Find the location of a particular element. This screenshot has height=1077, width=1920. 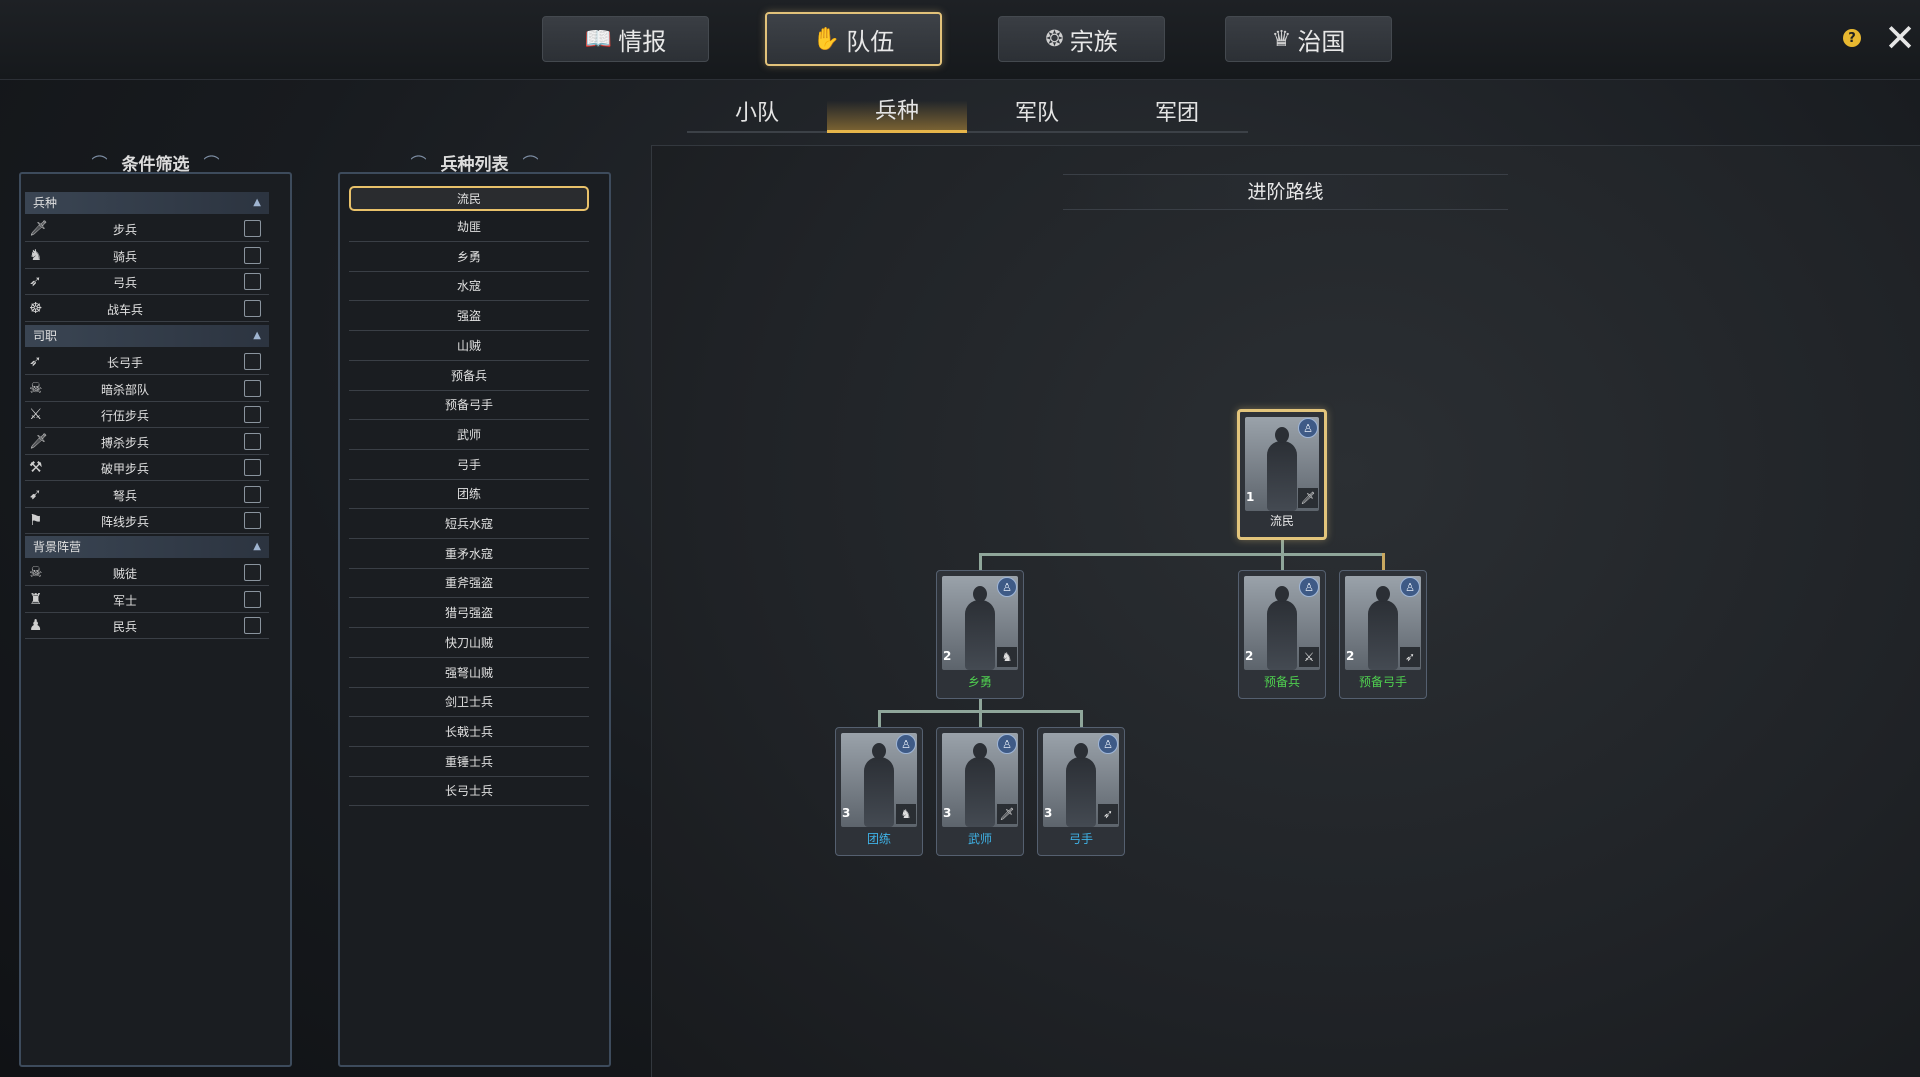

unit-card: ♙ 2 ➶ 预备弓手 is located at coordinates (1383, 634).